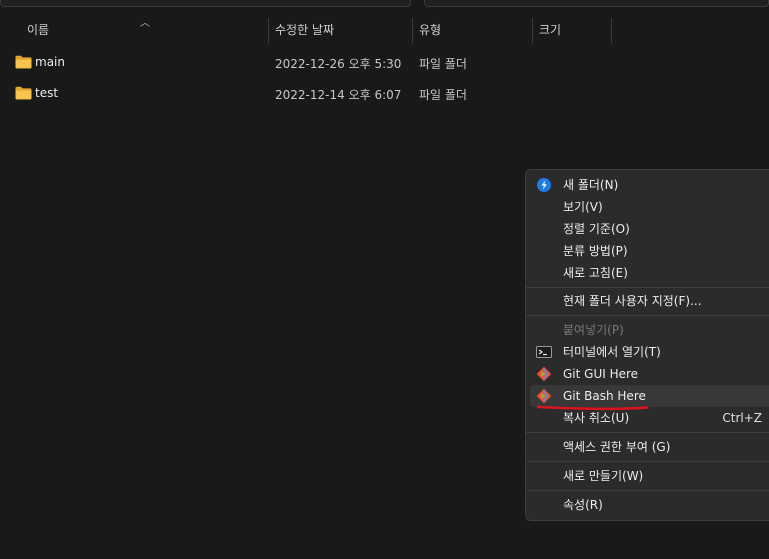 The image size is (769, 559). I want to click on search-box, so click(596, 3).